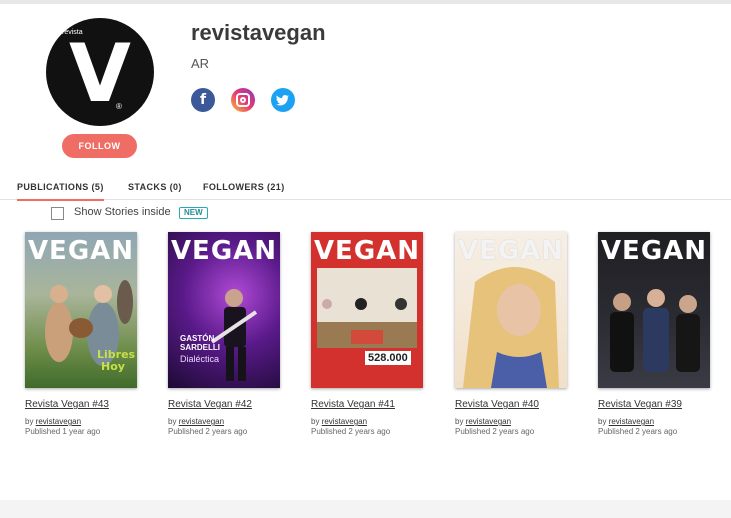 This screenshot has height=518, width=731. I want to click on publication-title: Revista Vegan #41, so click(353, 404).